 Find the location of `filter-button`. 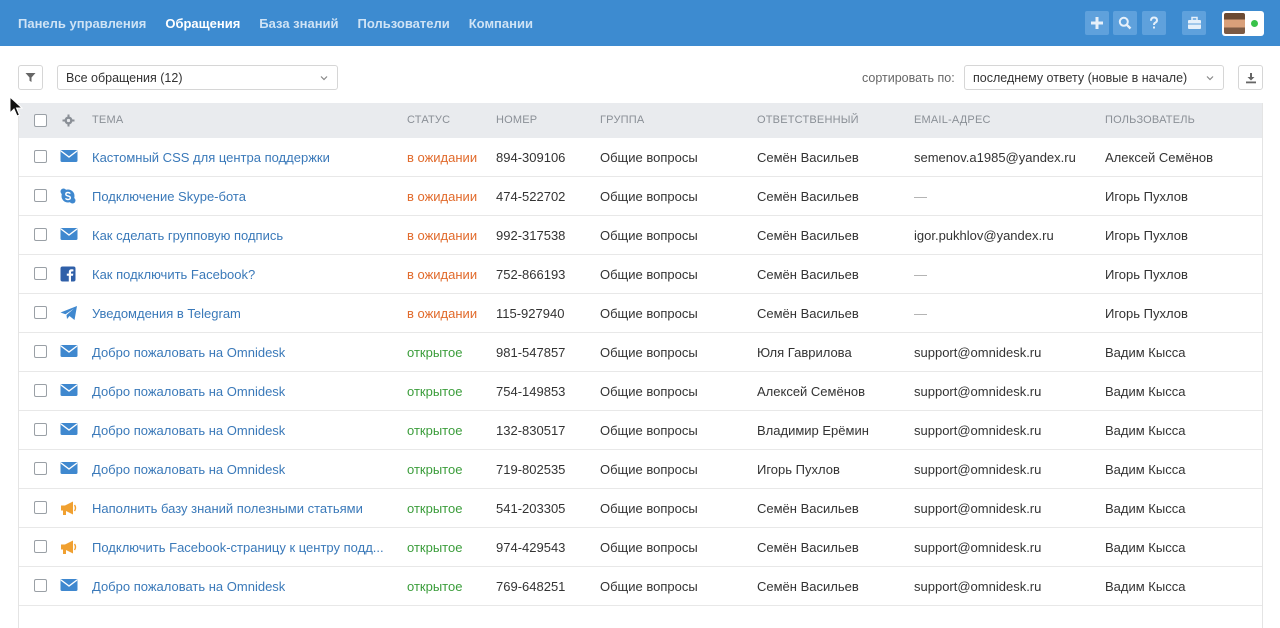

filter-button is located at coordinates (30, 77).